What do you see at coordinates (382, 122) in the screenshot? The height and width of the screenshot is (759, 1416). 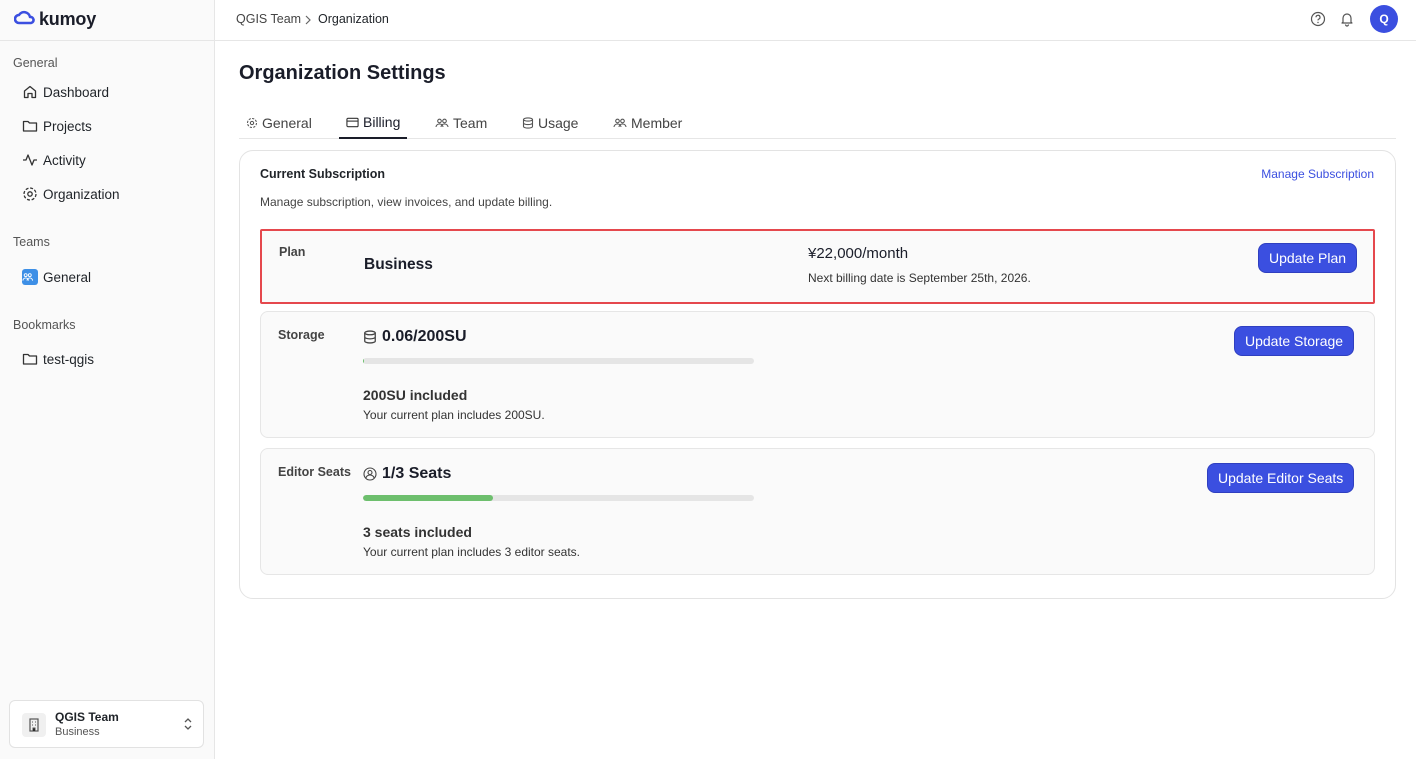 I see `tab-label: Billing` at bounding box center [382, 122].